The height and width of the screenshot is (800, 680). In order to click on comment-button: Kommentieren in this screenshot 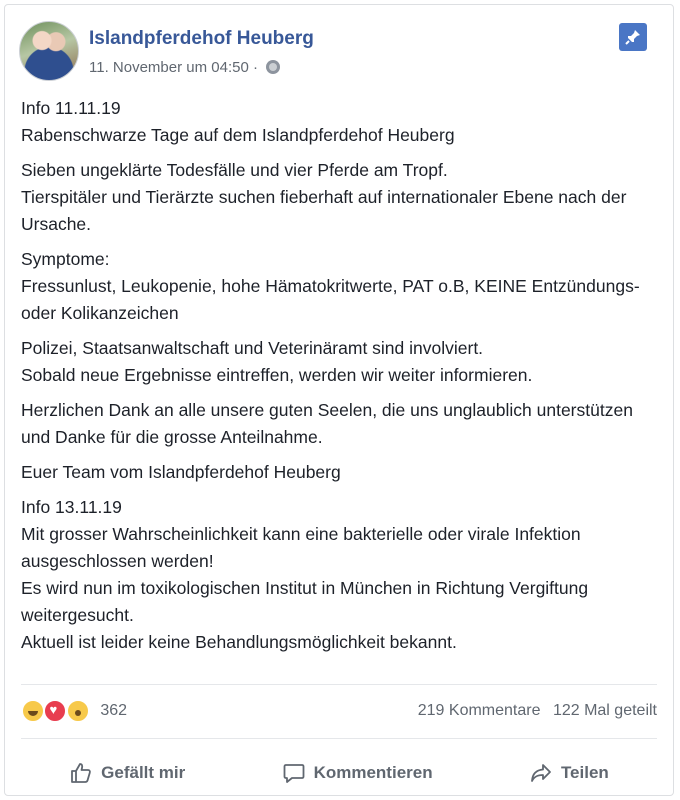, I will do `click(357, 773)`.